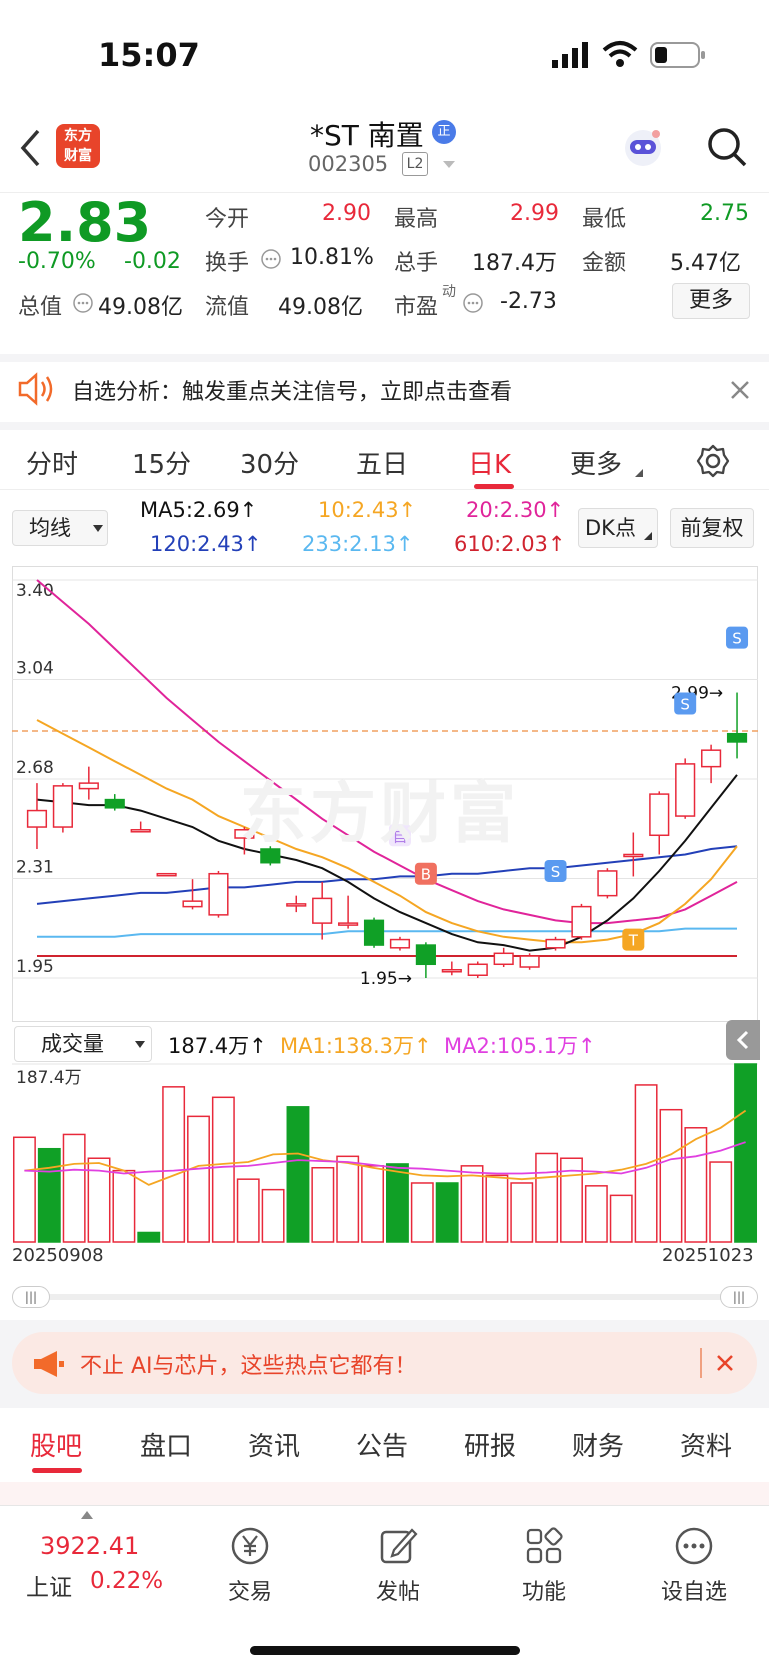 This screenshot has width=769, height=1665. What do you see at coordinates (274, 1444) in the screenshot?
I see `tab-news: 资讯` at bounding box center [274, 1444].